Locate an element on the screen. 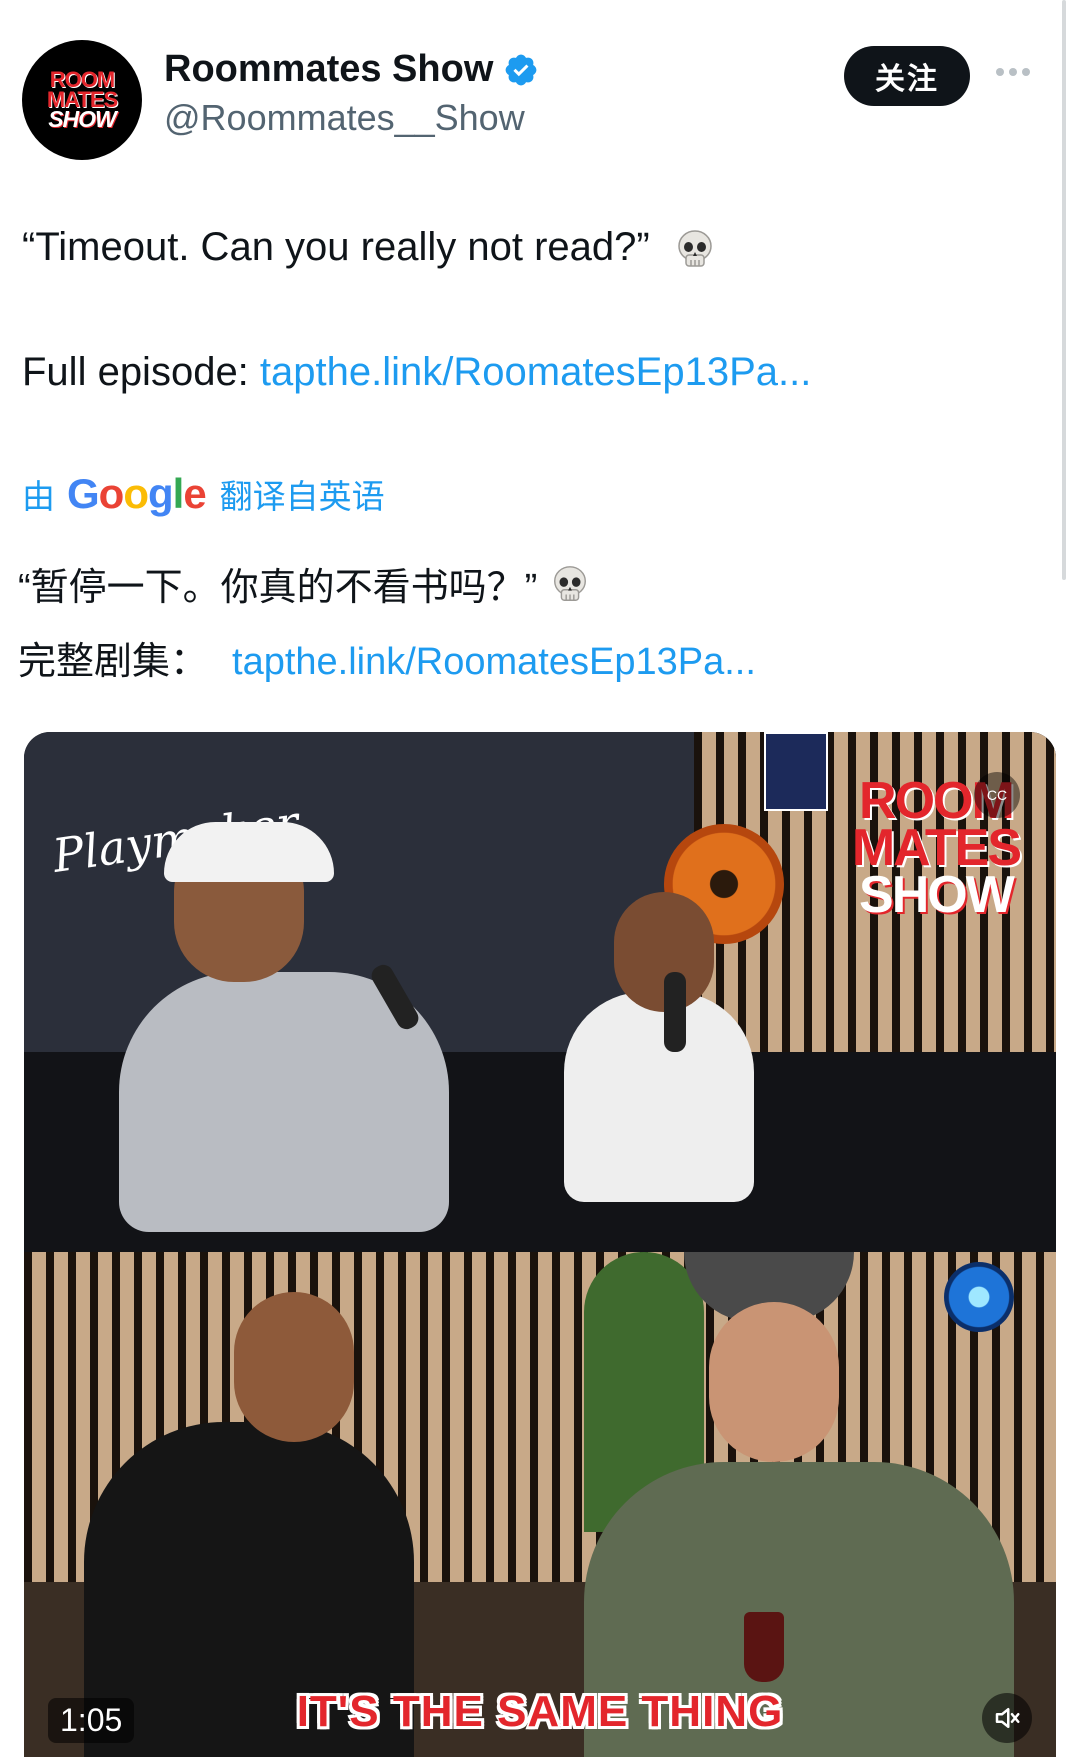 The image size is (1080, 1757). translated-text: “暂停一下。你真的不看书吗？” is located at coordinates (304, 583).